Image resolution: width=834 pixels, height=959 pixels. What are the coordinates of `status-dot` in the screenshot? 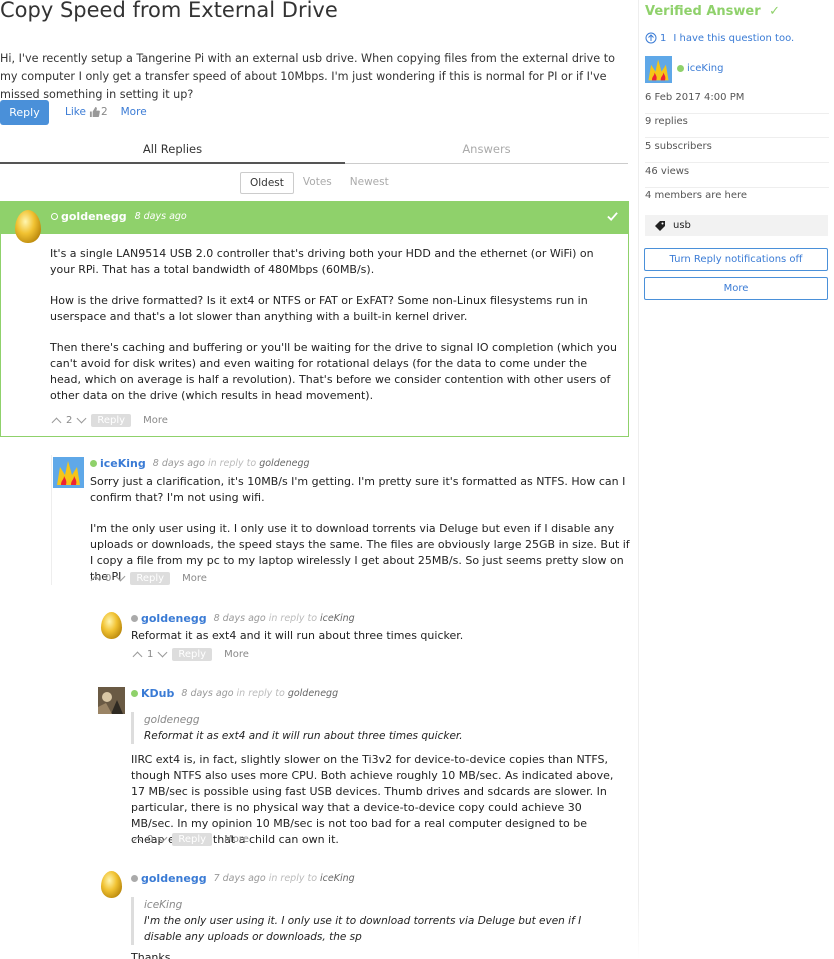 It's located at (54, 216).